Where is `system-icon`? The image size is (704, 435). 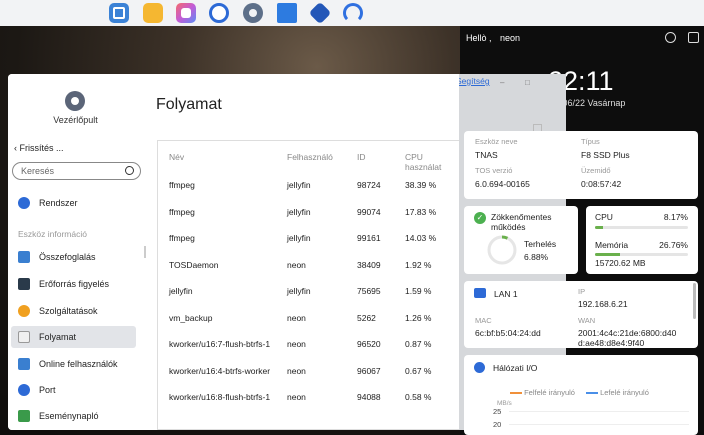 system-icon is located at coordinates (24, 203).